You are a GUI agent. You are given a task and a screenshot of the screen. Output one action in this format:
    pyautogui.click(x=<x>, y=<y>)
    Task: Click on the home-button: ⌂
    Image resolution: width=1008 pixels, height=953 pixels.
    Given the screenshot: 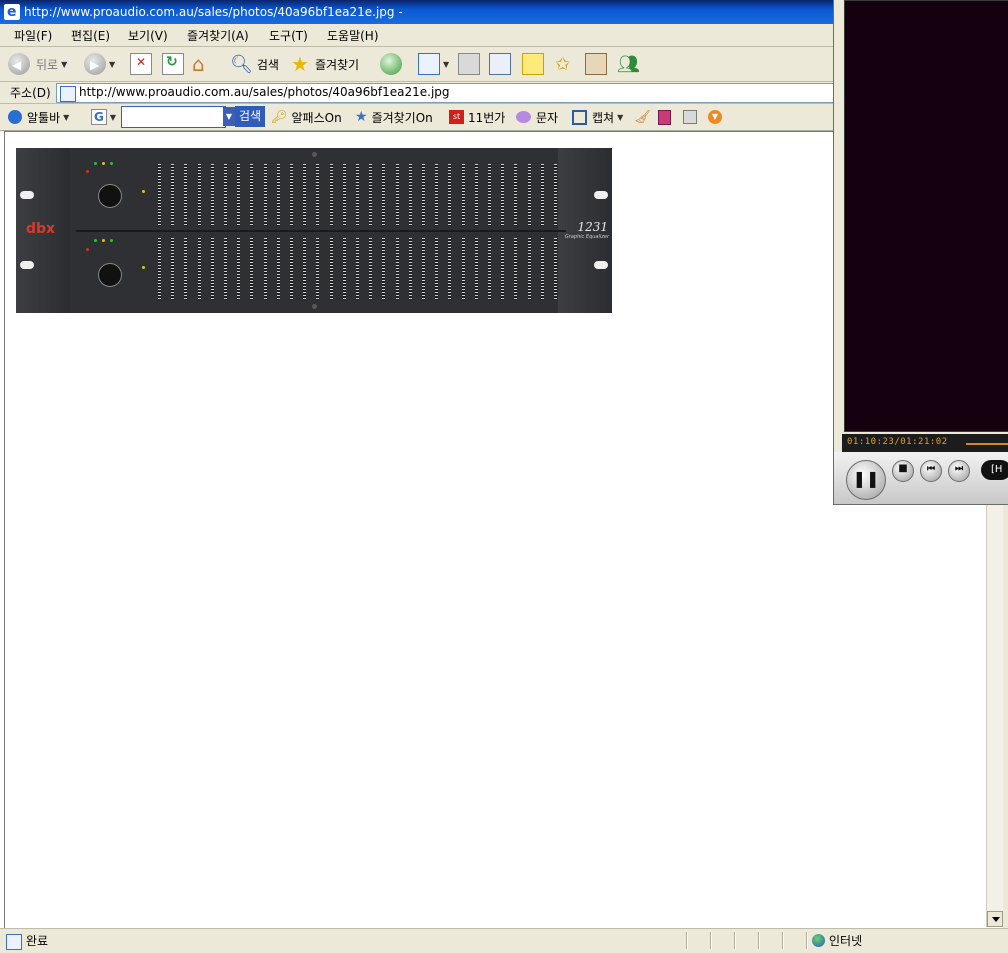 What is the action you would take?
    pyautogui.click(x=198, y=64)
    